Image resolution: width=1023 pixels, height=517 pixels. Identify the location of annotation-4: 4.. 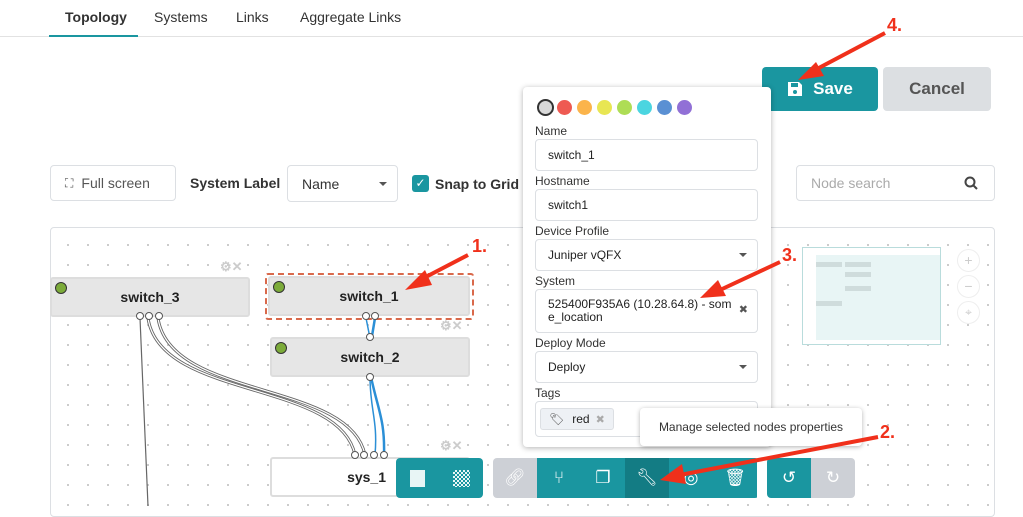
(895, 25).